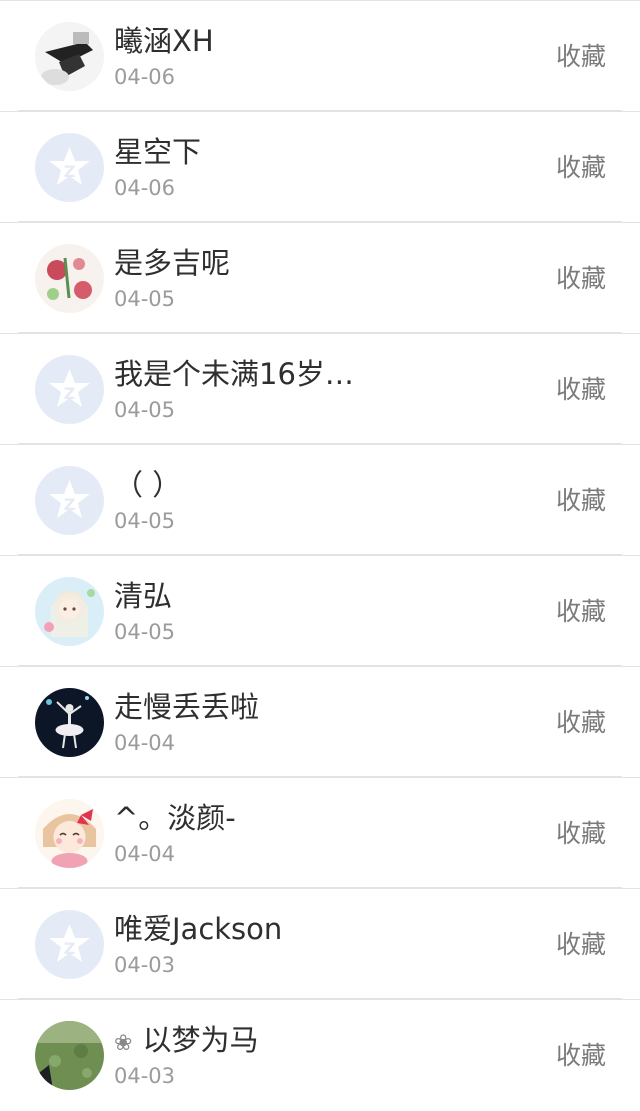  Describe the element at coordinates (320, 610) in the screenshot. I see `list-item: 清弘 04-05 收藏` at that location.